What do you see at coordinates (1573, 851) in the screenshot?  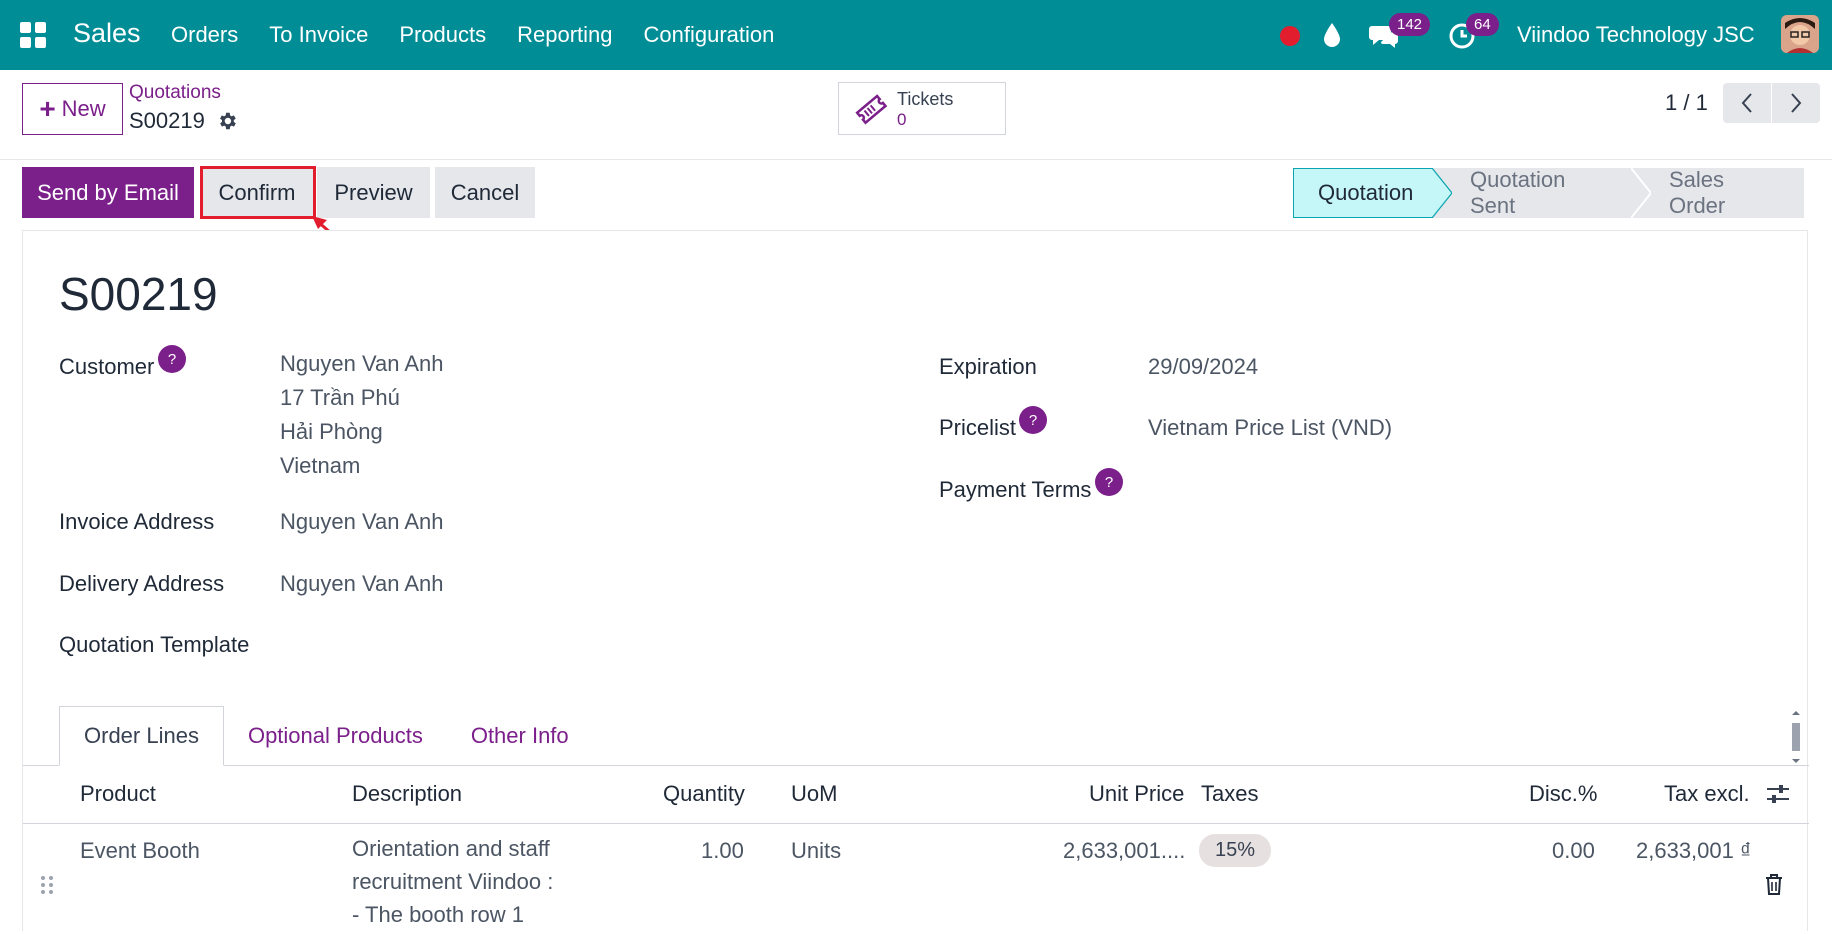 I see `cell-discount: 0.00` at bounding box center [1573, 851].